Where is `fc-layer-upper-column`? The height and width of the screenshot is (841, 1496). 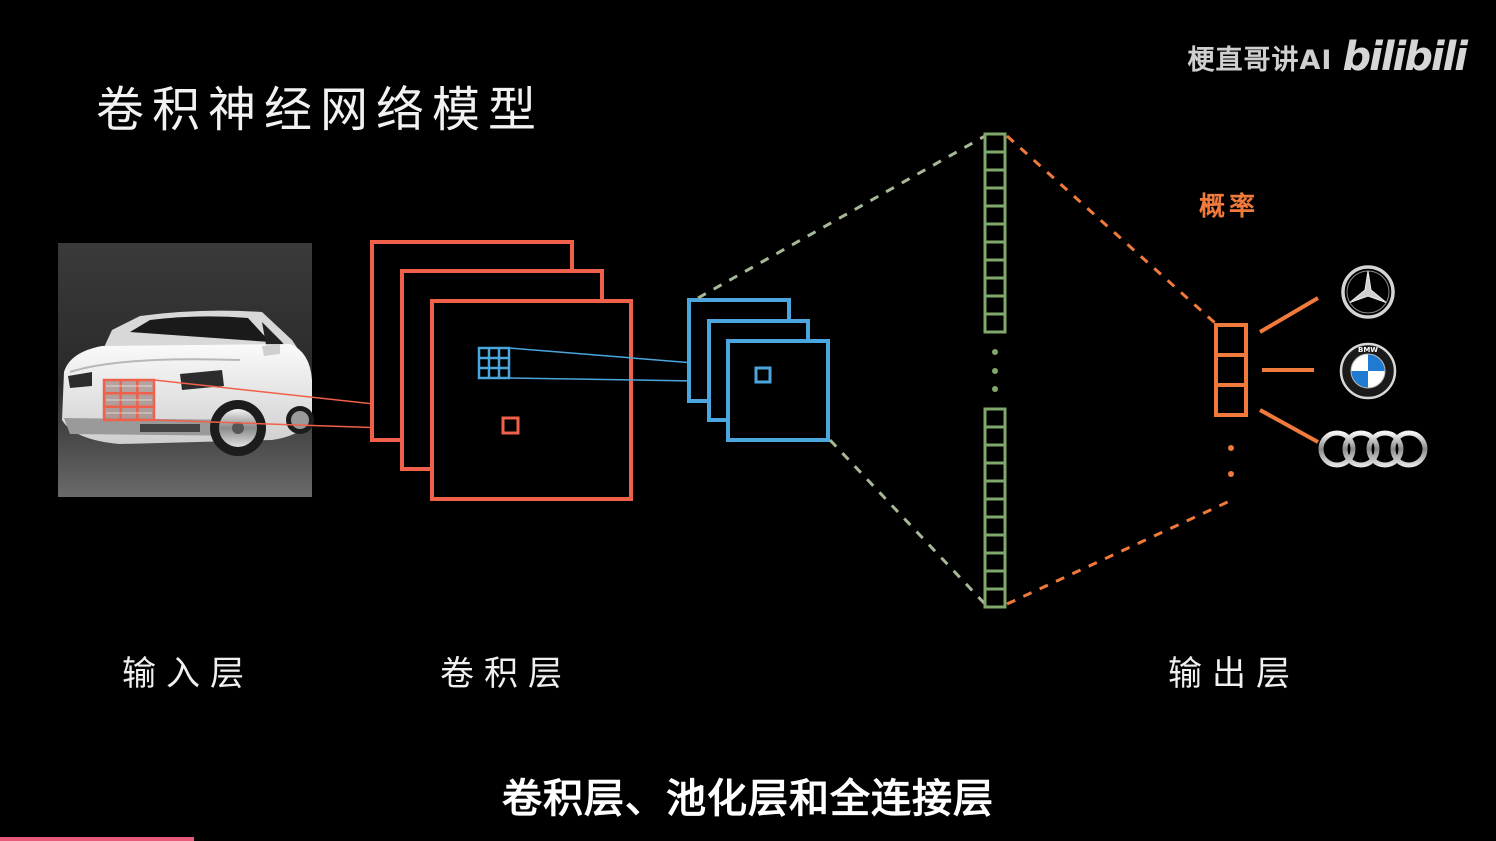 fc-layer-upper-column is located at coordinates (995, 233).